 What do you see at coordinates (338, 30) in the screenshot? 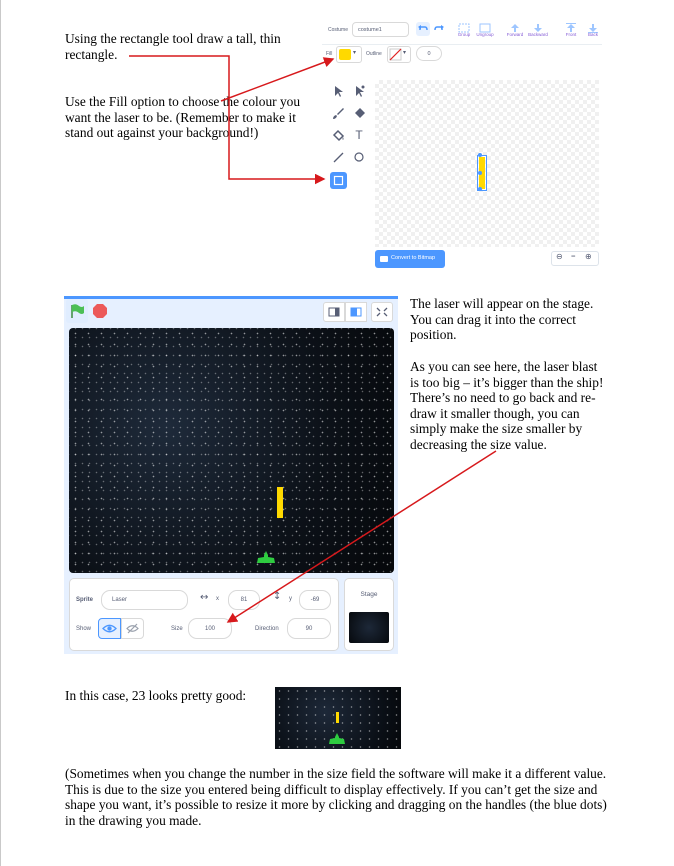
I see `costume-label: Costume` at bounding box center [338, 30].